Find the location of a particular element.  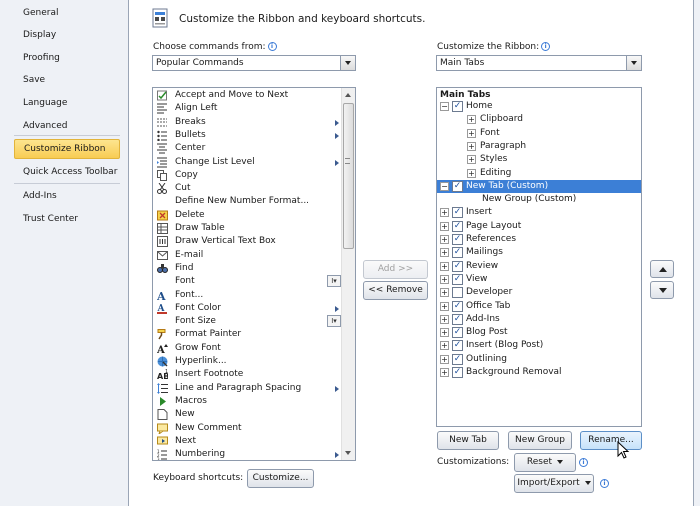

new-tab-button: New Tab is located at coordinates (468, 440).